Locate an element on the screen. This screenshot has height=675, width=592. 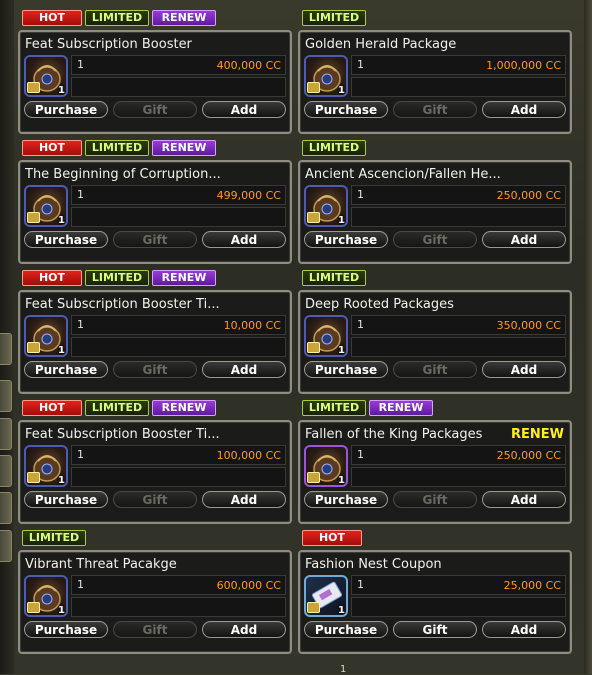
tag-row: LIMITED is located at coordinates (334, 18).